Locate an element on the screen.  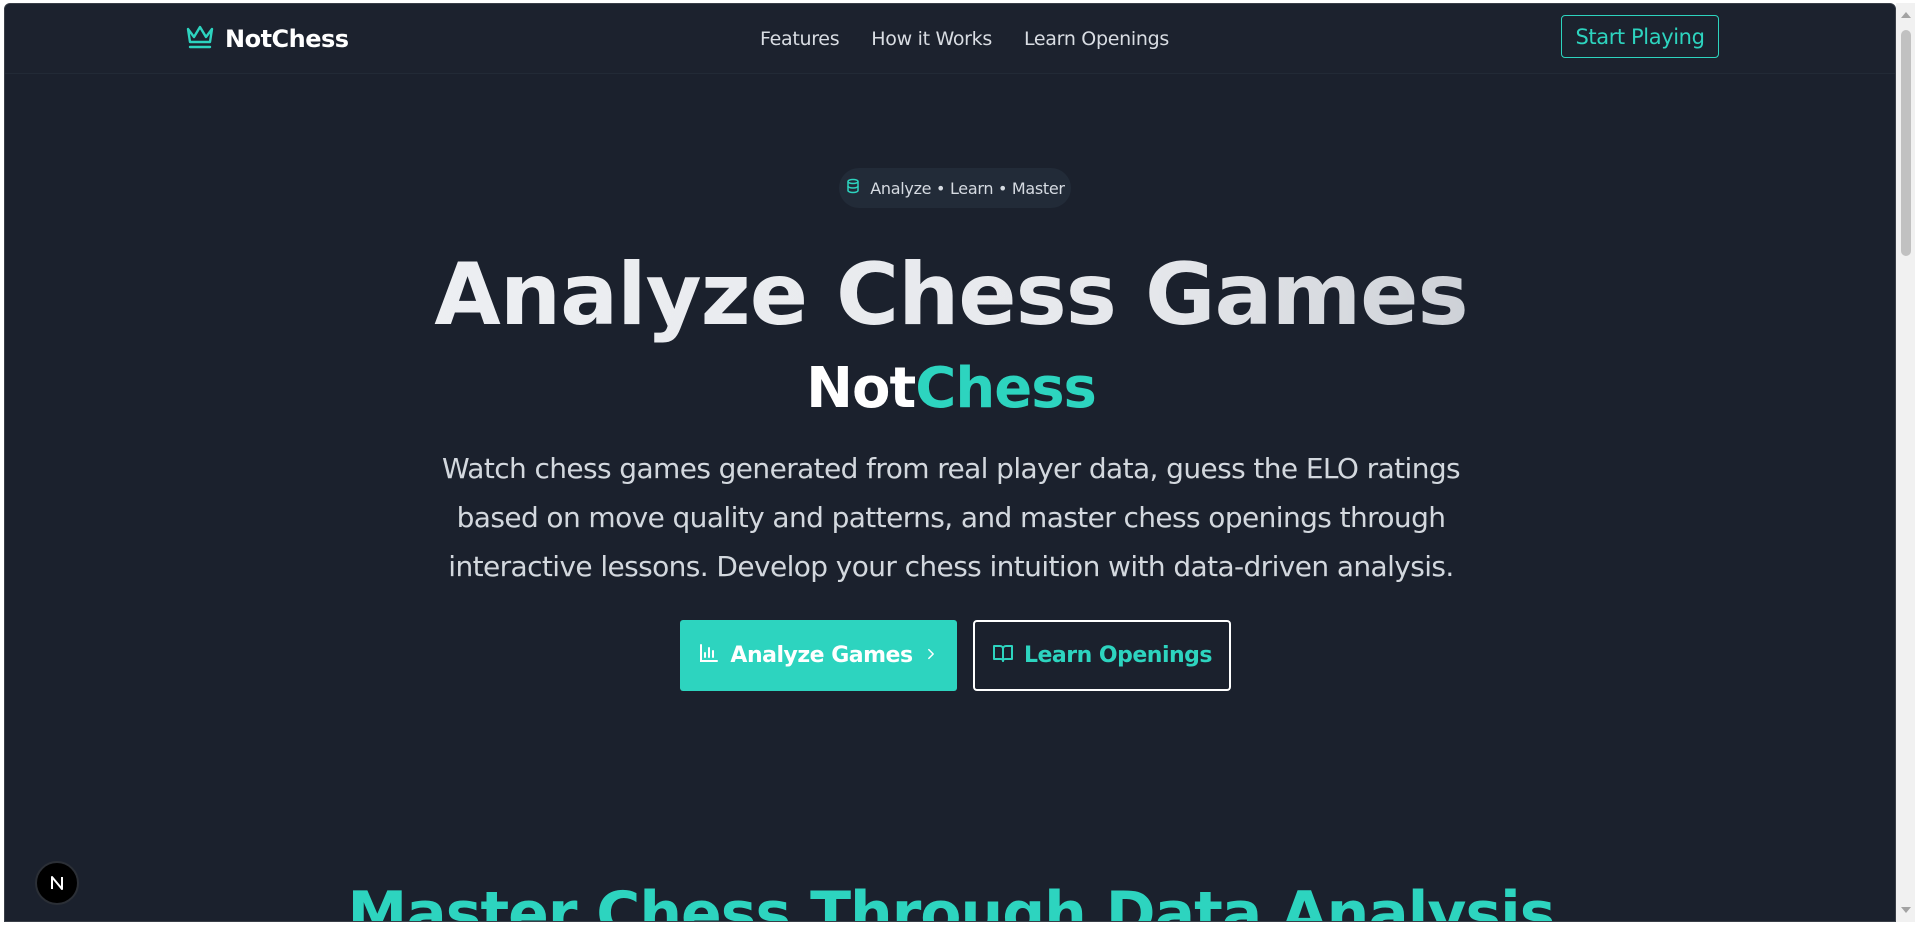
tagline-pill: Analyze • Learn • Master is located at coordinates (955, 188).